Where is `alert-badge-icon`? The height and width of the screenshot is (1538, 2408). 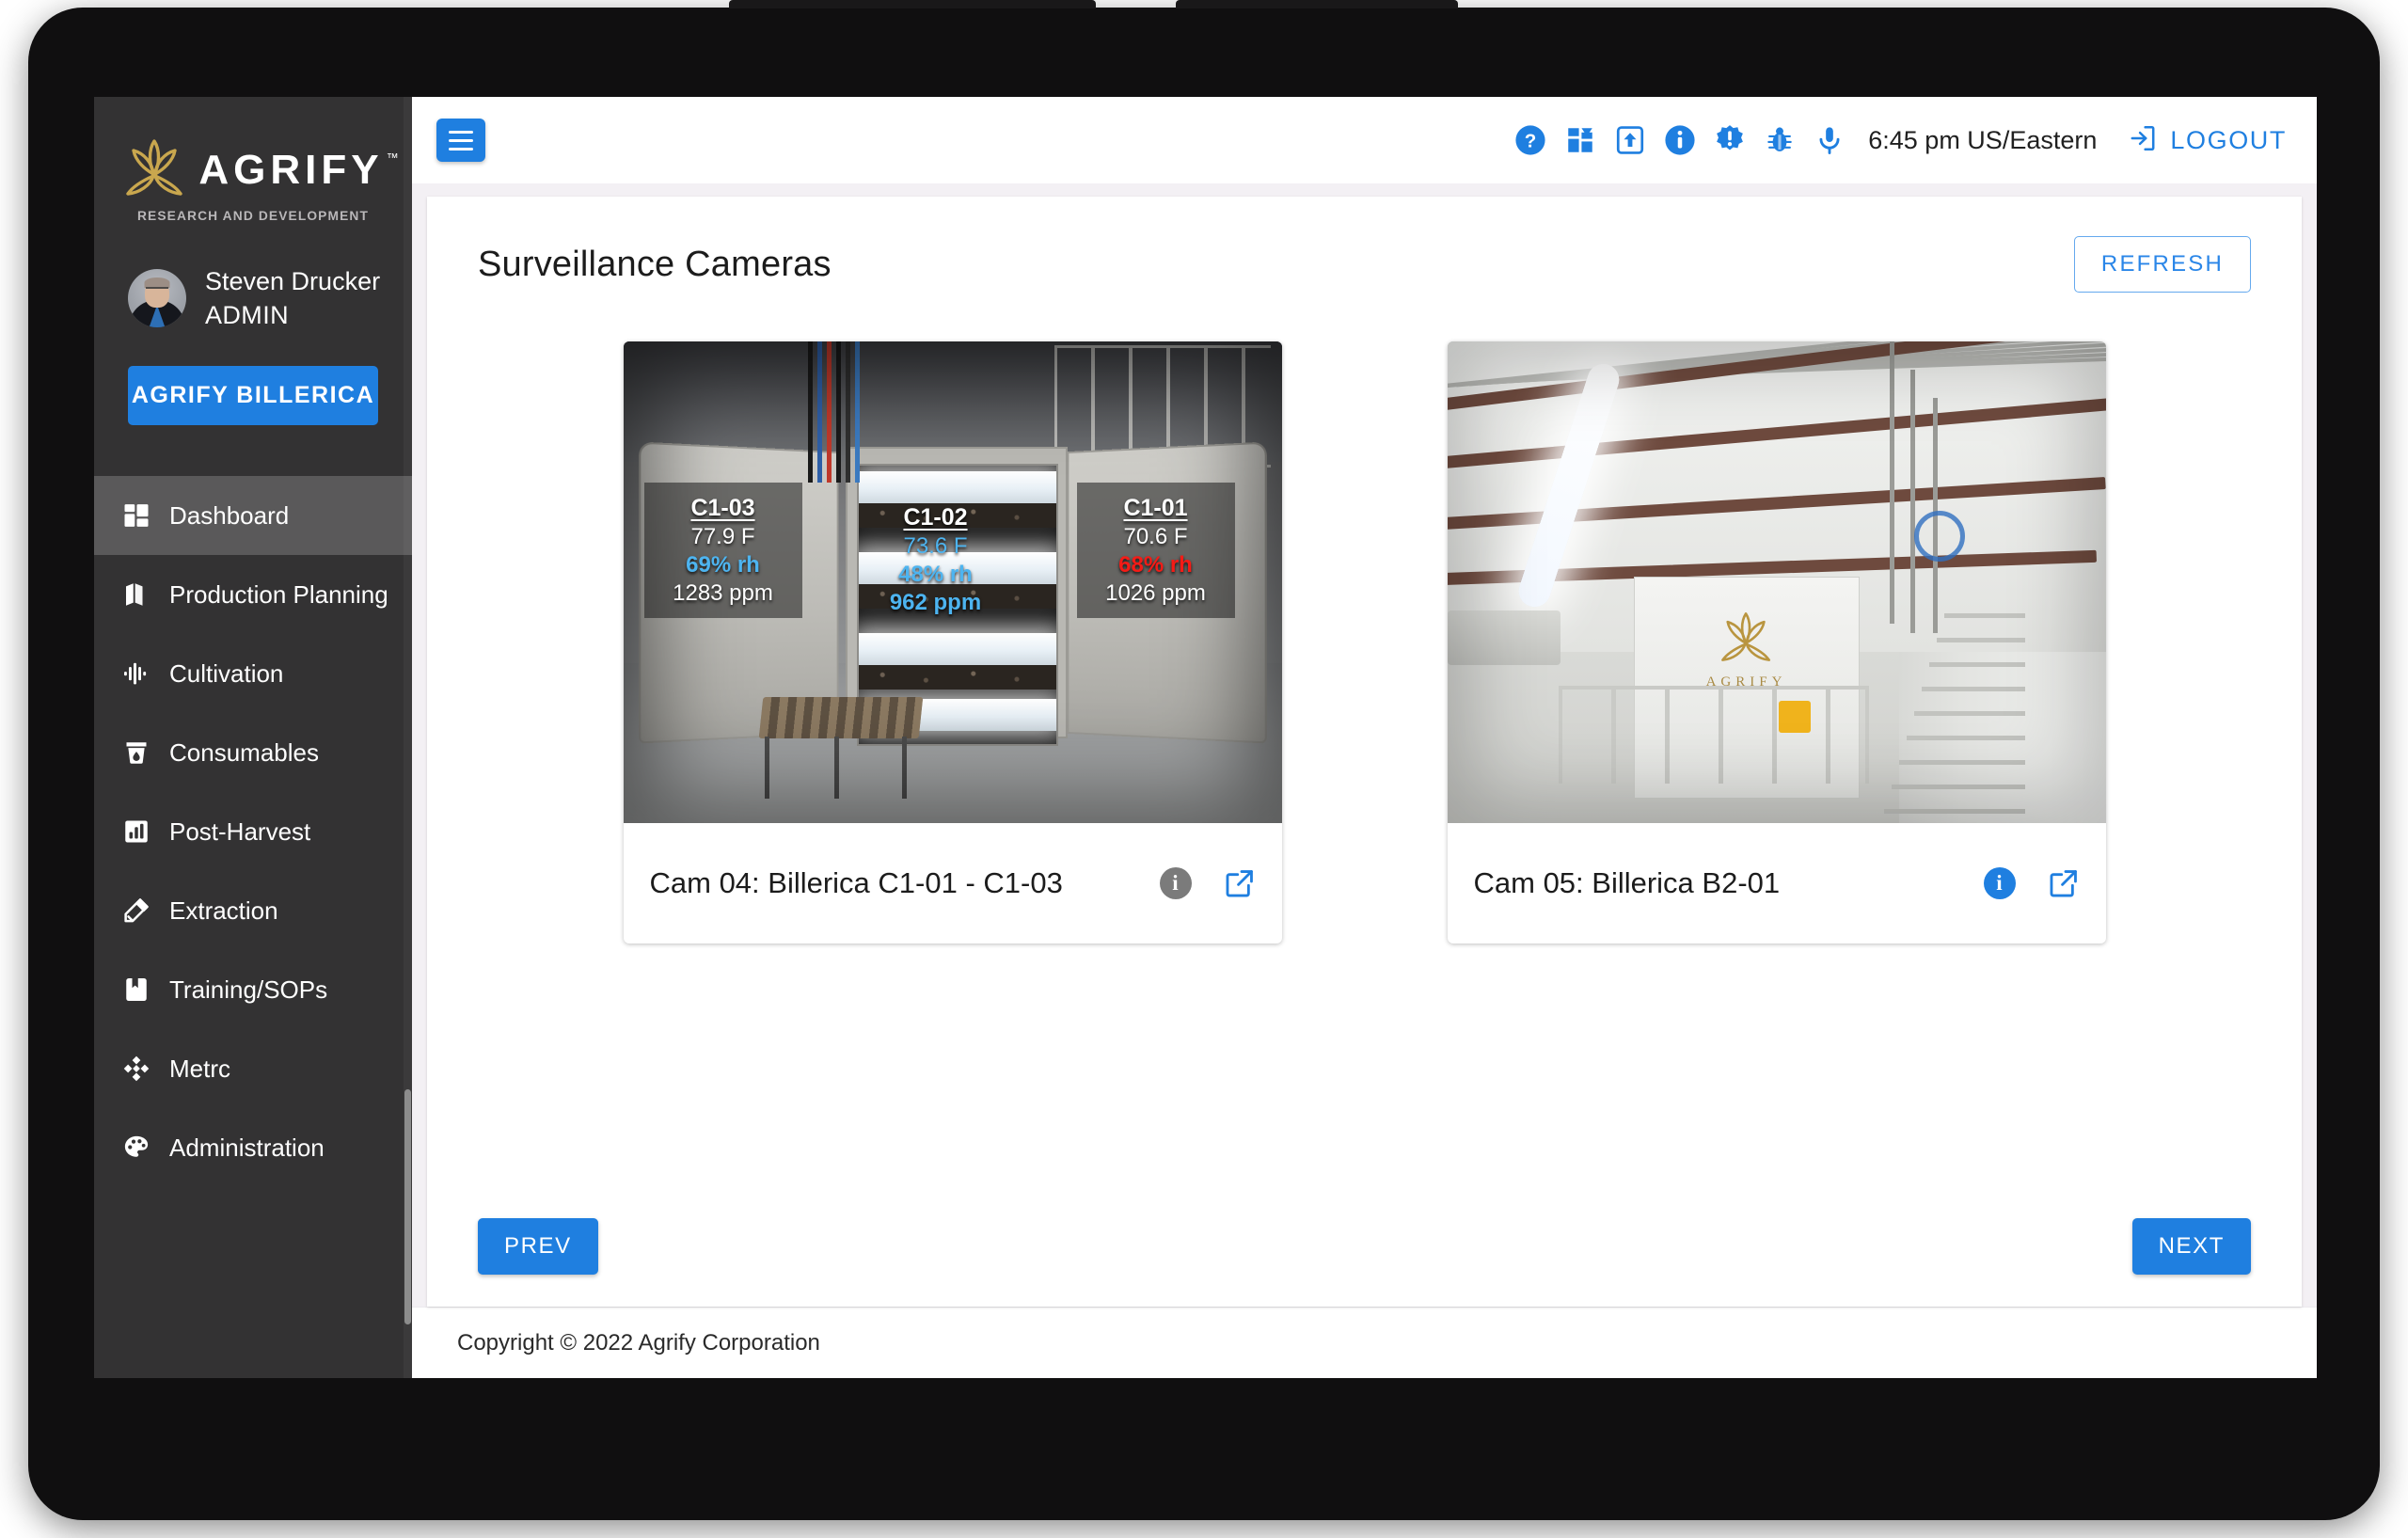
alert-badge-icon is located at coordinates (1730, 140).